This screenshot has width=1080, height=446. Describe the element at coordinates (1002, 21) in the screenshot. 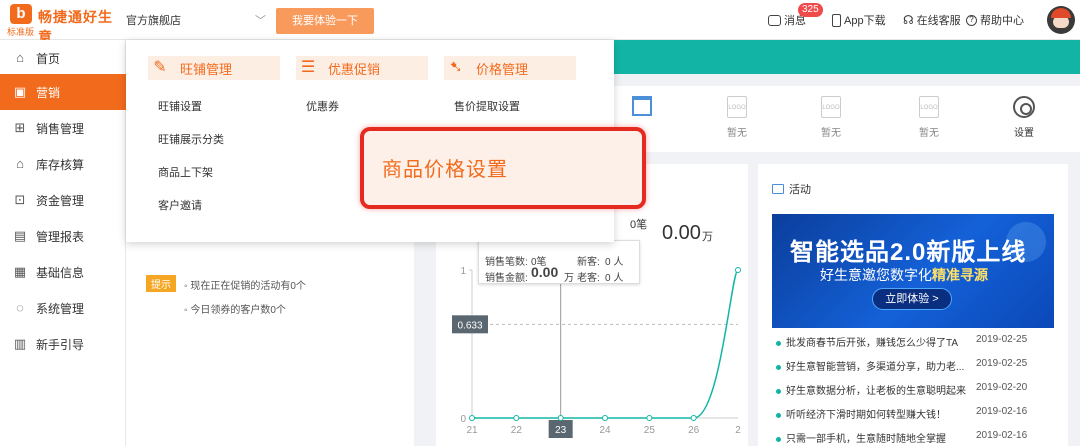

I see `help-center-label: 帮助中心` at that location.